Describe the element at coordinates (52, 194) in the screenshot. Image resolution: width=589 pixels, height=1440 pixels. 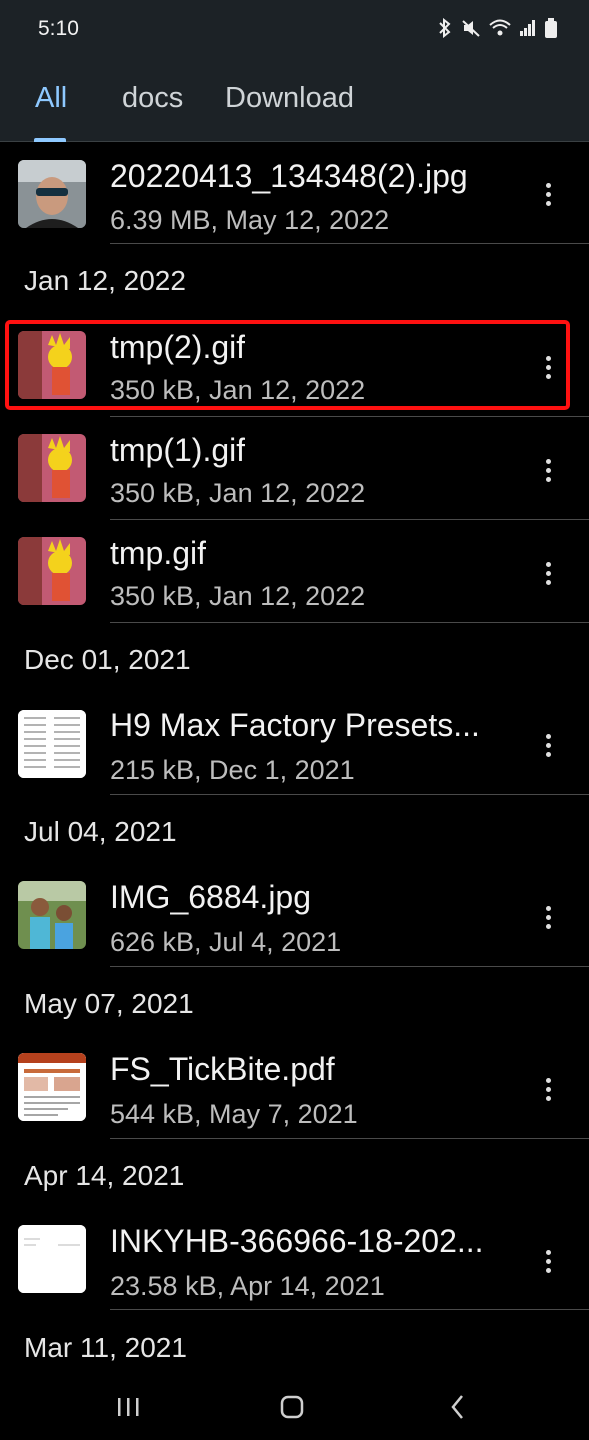
I see `photo-man-icon` at that location.